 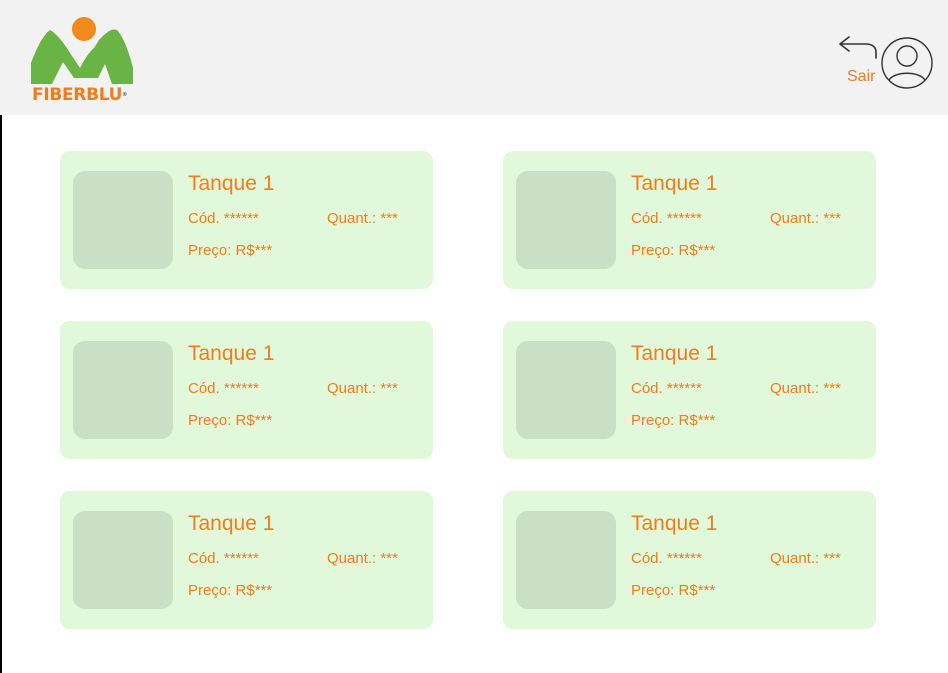 What do you see at coordinates (861, 76) in the screenshot?
I see `logout-label: Sair` at bounding box center [861, 76].